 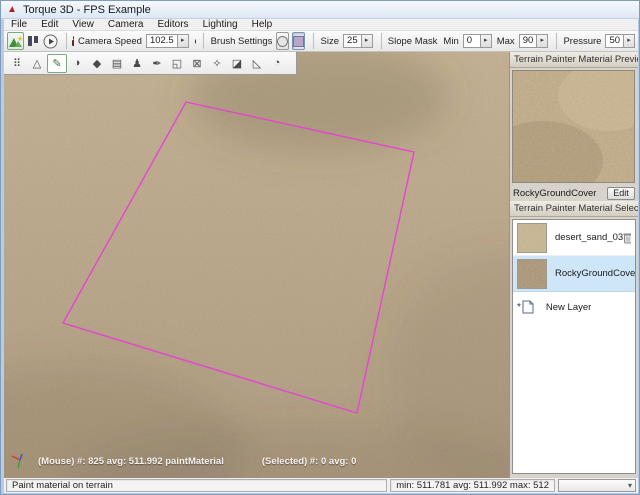 I want to click on menu-file: File, so click(x=19, y=25).